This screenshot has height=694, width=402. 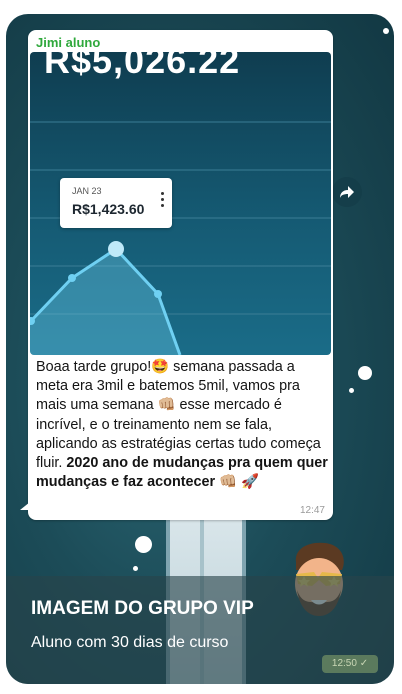 I want to click on message-time: 12:47, so click(x=312, y=510).